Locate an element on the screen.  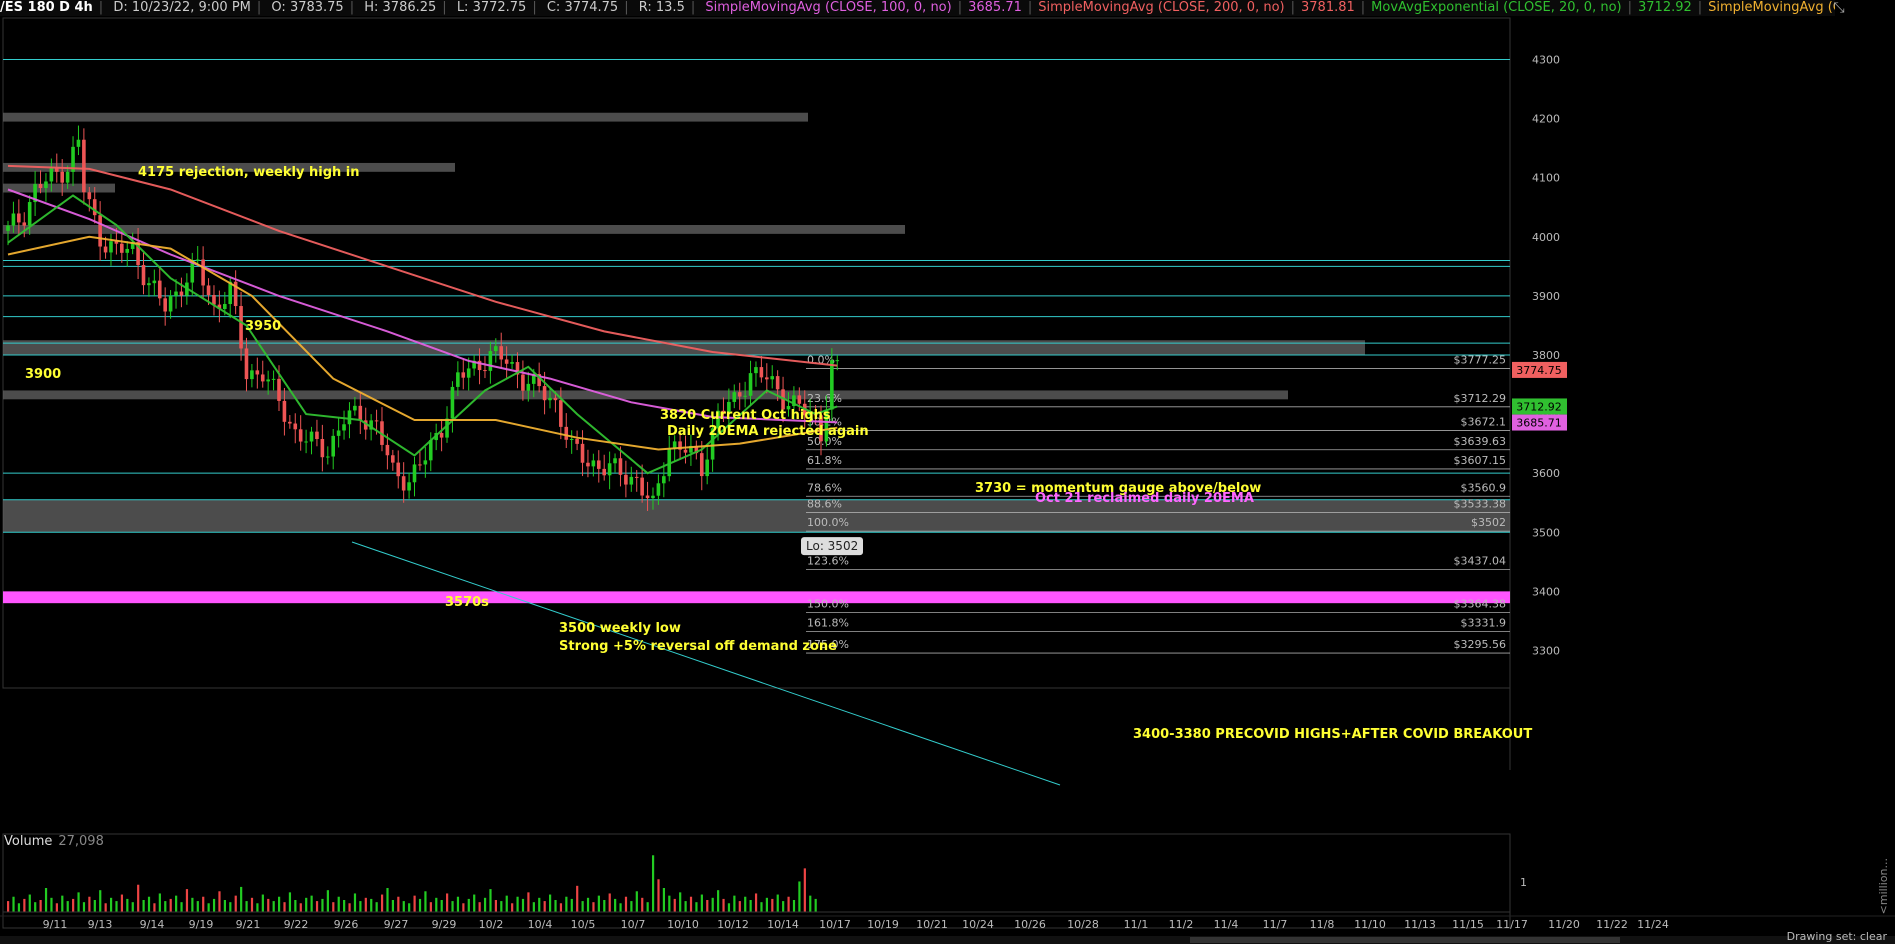
drawing-set-label: Drawing set: clear is located at coordinates (1837, 936).